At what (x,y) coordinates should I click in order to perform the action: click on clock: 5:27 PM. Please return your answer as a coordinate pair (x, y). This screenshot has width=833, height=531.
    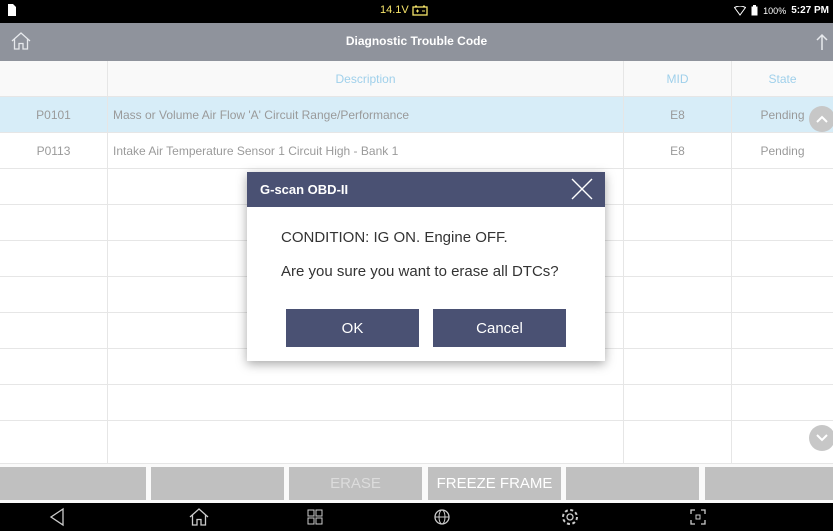
    Looking at the image, I should click on (810, 10).